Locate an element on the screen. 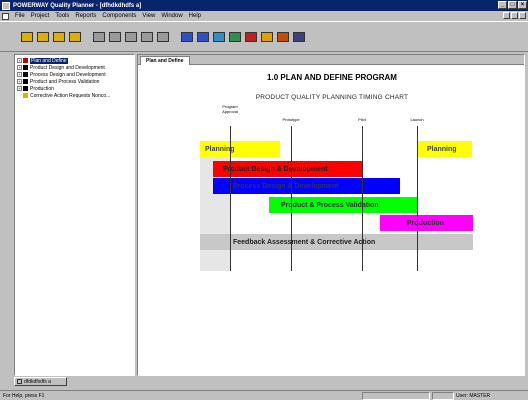 This screenshot has width=528, height=400. building-icon is located at coordinates (299, 37).